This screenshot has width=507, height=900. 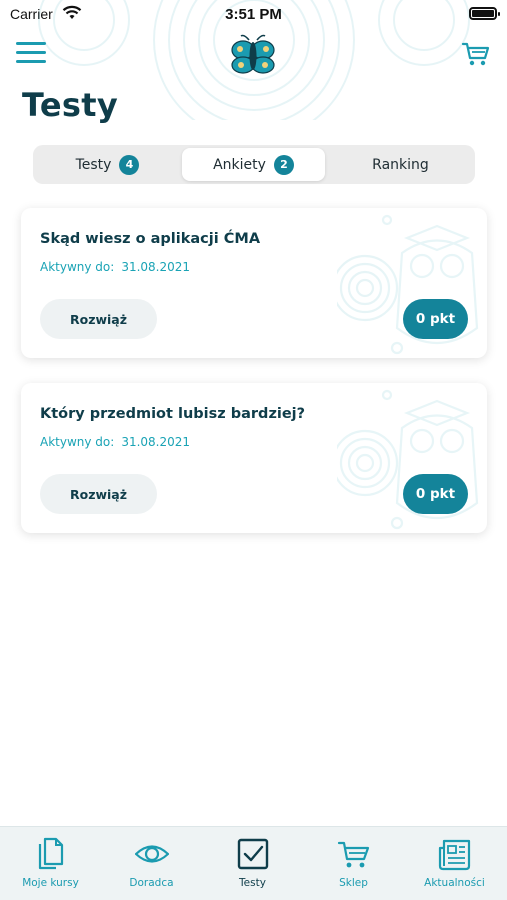 I want to click on checkbox-icon, so click(x=253, y=854).